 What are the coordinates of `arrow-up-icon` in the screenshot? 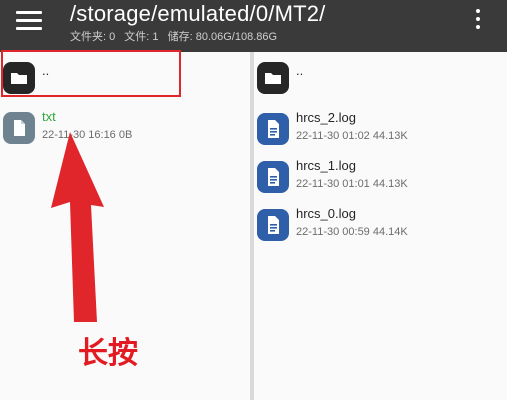 It's located at (77, 227).